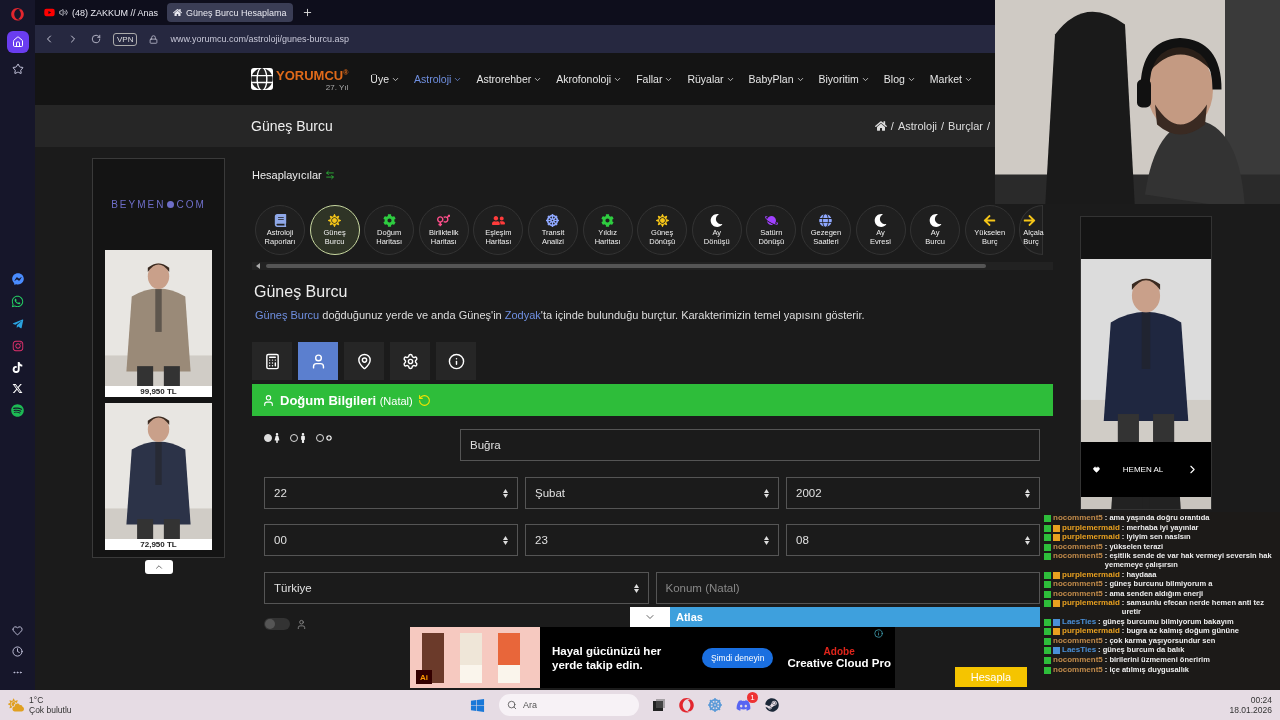  Describe the element at coordinates (711, 79) in the screenshot. I see `nav-link: Rüyalar` at that location.